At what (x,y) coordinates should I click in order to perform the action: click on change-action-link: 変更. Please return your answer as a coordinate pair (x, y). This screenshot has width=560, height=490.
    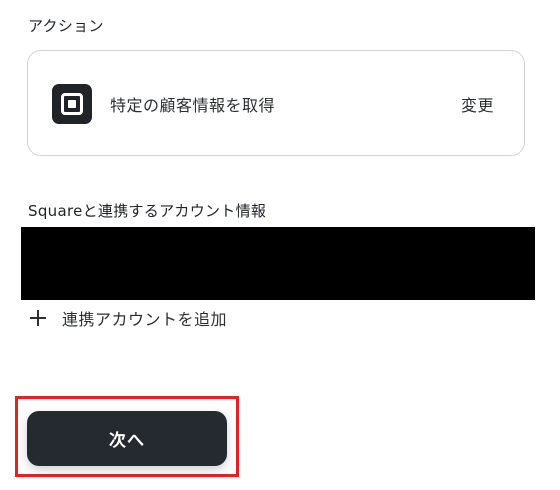
    Looking at the image, I should click on (477, 104).